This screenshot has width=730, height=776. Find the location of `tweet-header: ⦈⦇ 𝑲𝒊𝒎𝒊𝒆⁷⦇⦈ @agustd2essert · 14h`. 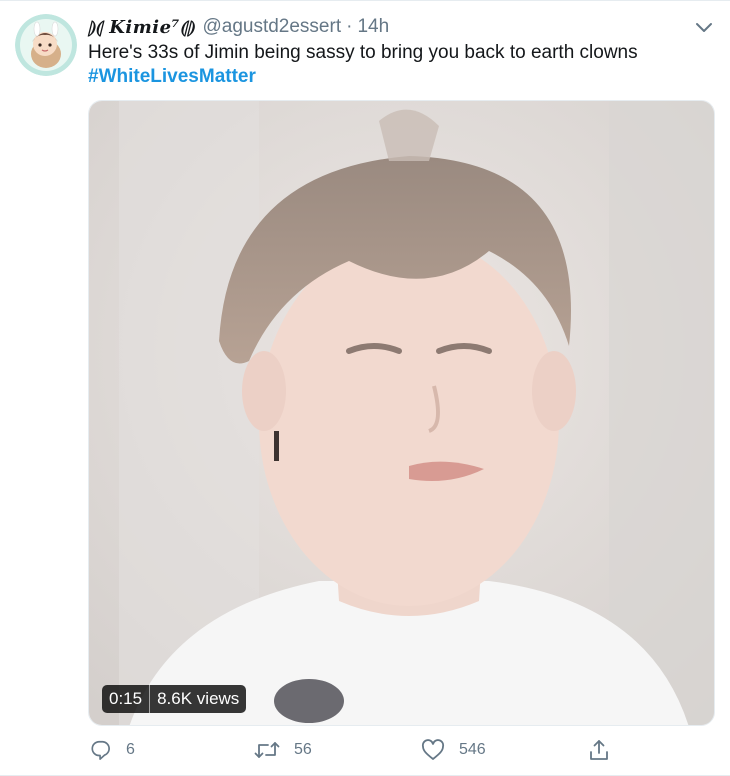

tweet-header: ⦈⦇ 𝑲𝒊𝒎𝒊𝒆⁷⦇⦈ @agustd2essert · 14h is located at coordinates (384, 27).